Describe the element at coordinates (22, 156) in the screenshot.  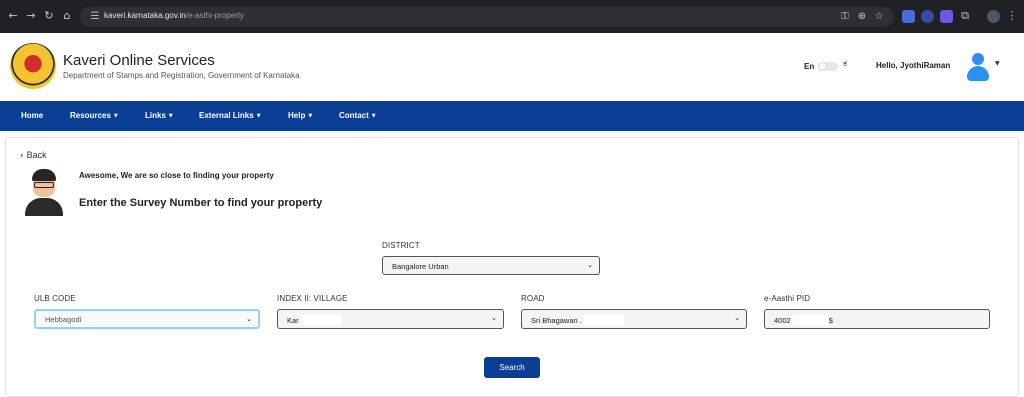
I see `chevron-left-icon: ‹` at that location.